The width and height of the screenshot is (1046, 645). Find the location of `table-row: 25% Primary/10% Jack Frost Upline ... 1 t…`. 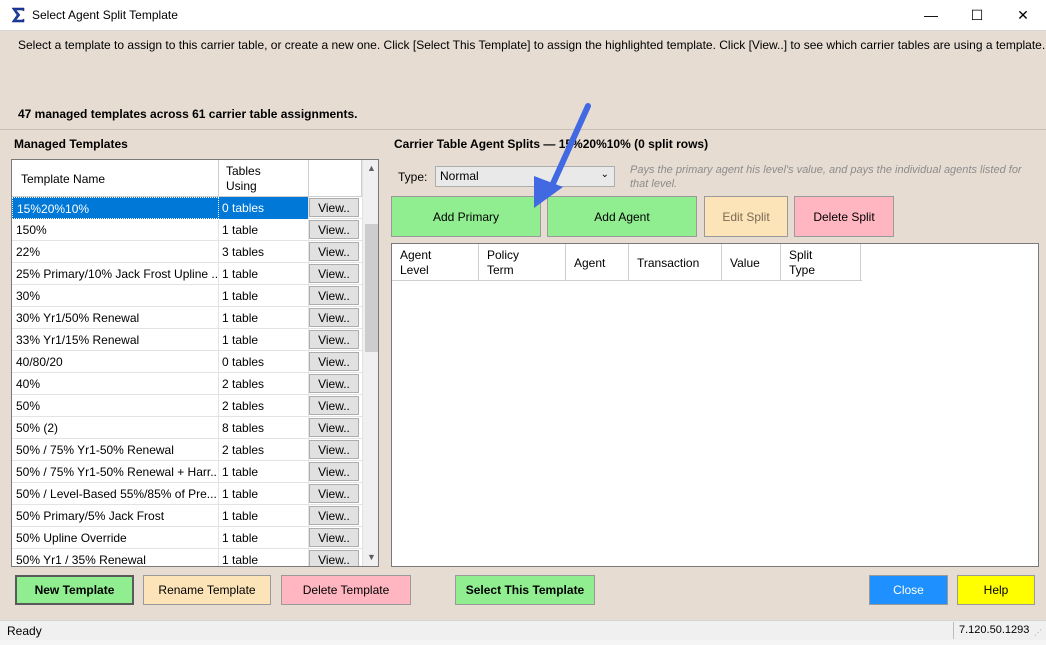

table-row: 25% Primary/10% Jack Frost Upline ... 1 t… is located at coordinates (187, 274).